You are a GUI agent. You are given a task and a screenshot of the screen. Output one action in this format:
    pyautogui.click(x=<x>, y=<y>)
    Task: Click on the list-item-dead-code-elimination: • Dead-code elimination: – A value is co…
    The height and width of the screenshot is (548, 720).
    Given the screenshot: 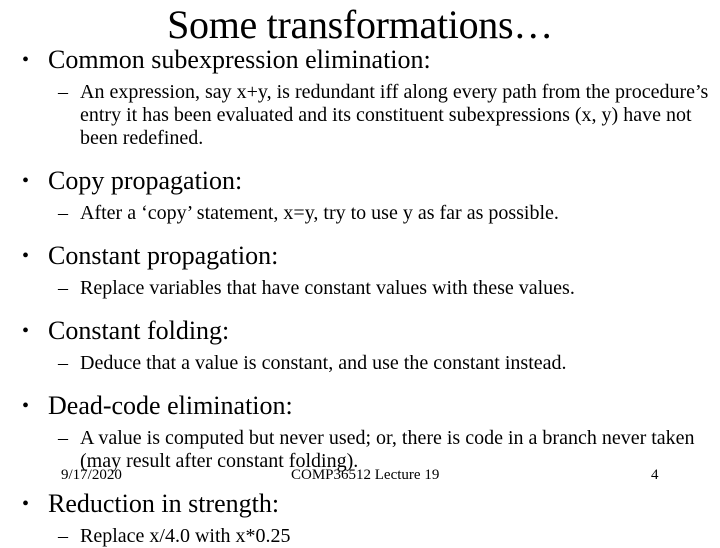 What is the action you would take?
    pyautogui.click(x=367, y=432)
    